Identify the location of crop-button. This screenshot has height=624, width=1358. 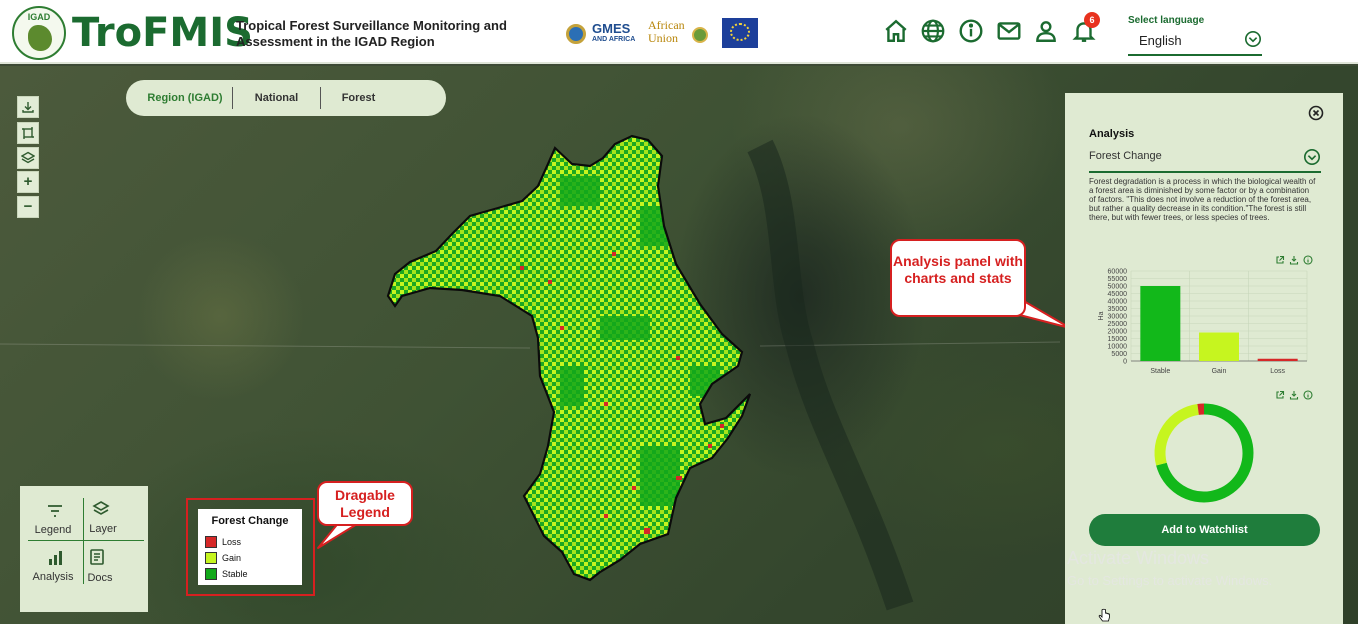
(28, 133).